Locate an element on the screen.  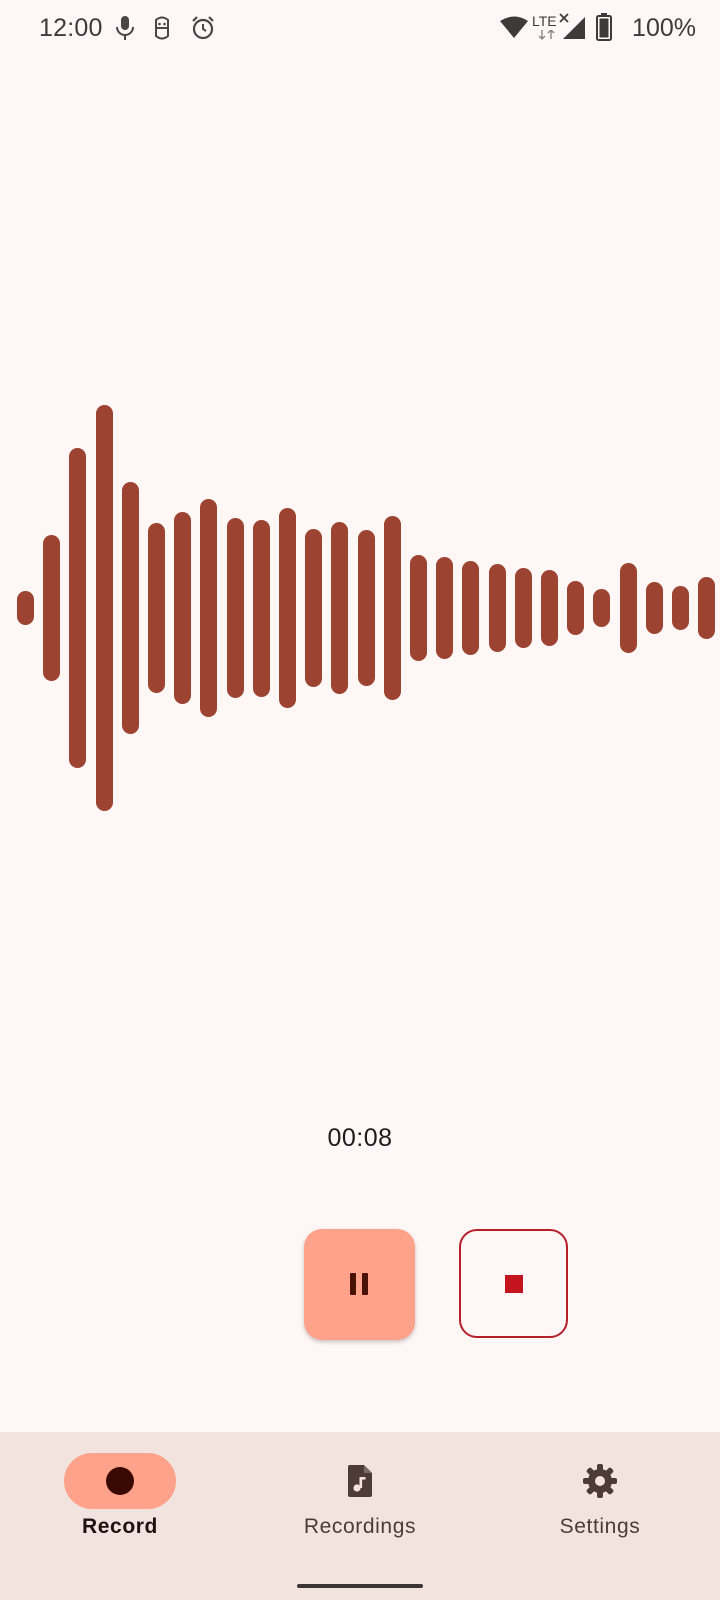
status-bar: 12:00 LTE 100% is located at coordinates (360, 29).